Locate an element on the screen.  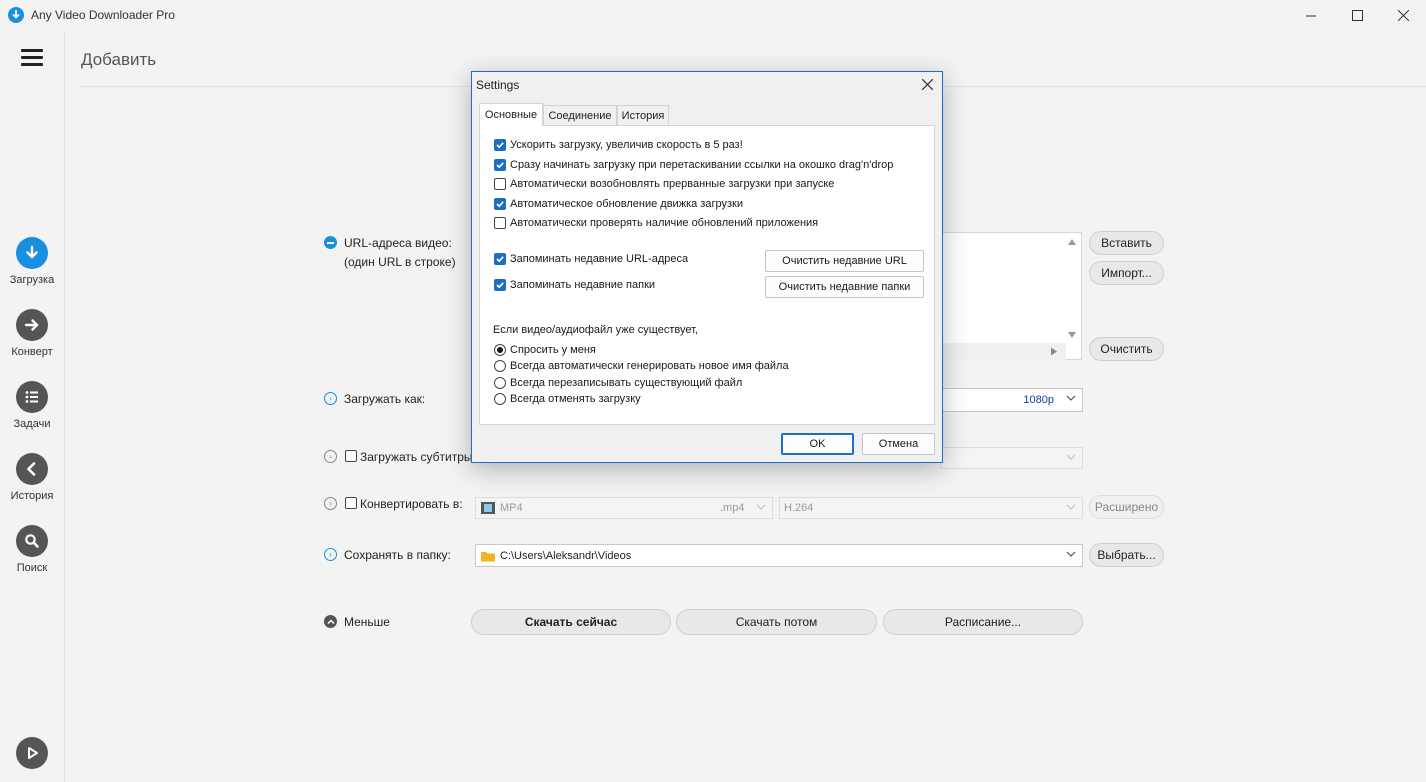
page-title: Добавить is located at coordinates (119, 59).